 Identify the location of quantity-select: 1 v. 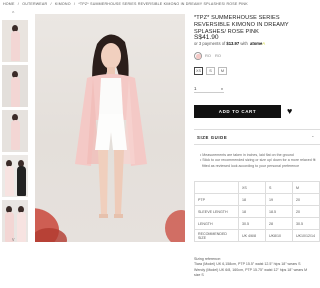
(209, 88).